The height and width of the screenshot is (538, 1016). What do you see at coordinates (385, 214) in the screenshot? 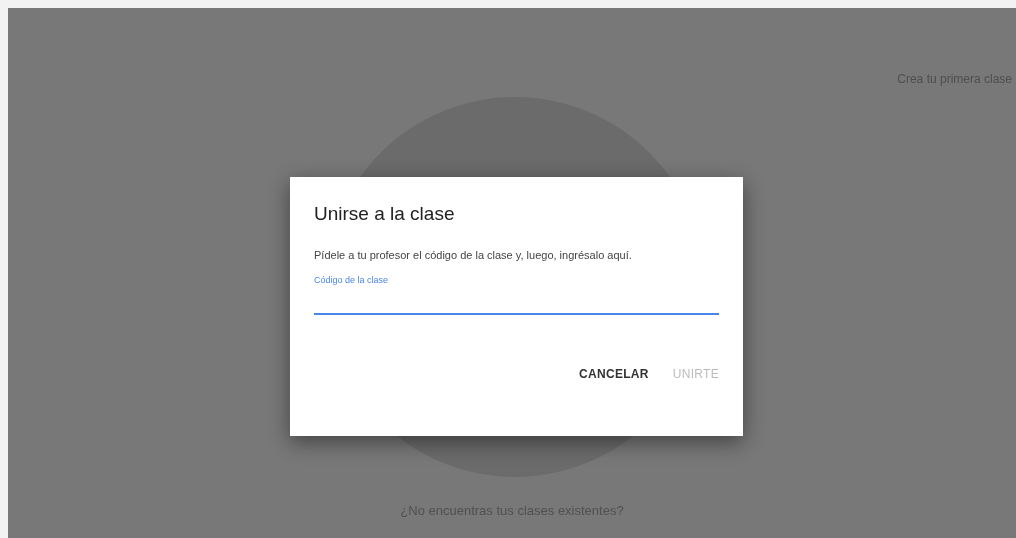
I see `dialog-title: Unirse a la clase` at bounding box center [385, 214].